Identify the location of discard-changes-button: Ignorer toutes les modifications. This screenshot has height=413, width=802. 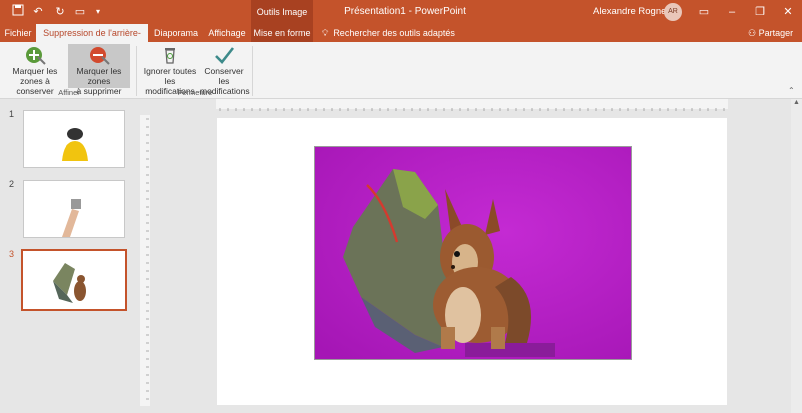
(170, 70).